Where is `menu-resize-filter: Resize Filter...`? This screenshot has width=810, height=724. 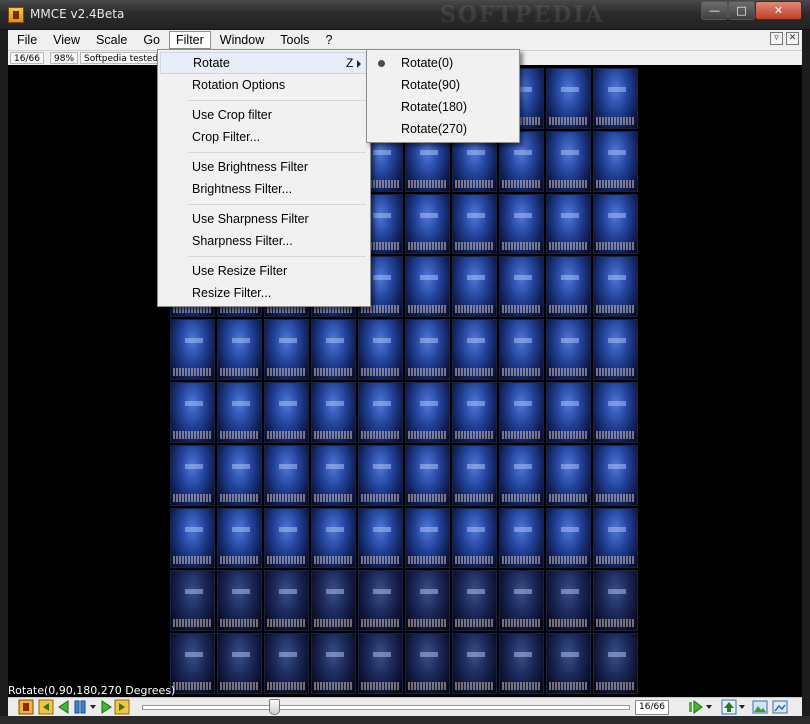
menu-resize-filter: Resize Filter... is located at coordinates (264, 293).